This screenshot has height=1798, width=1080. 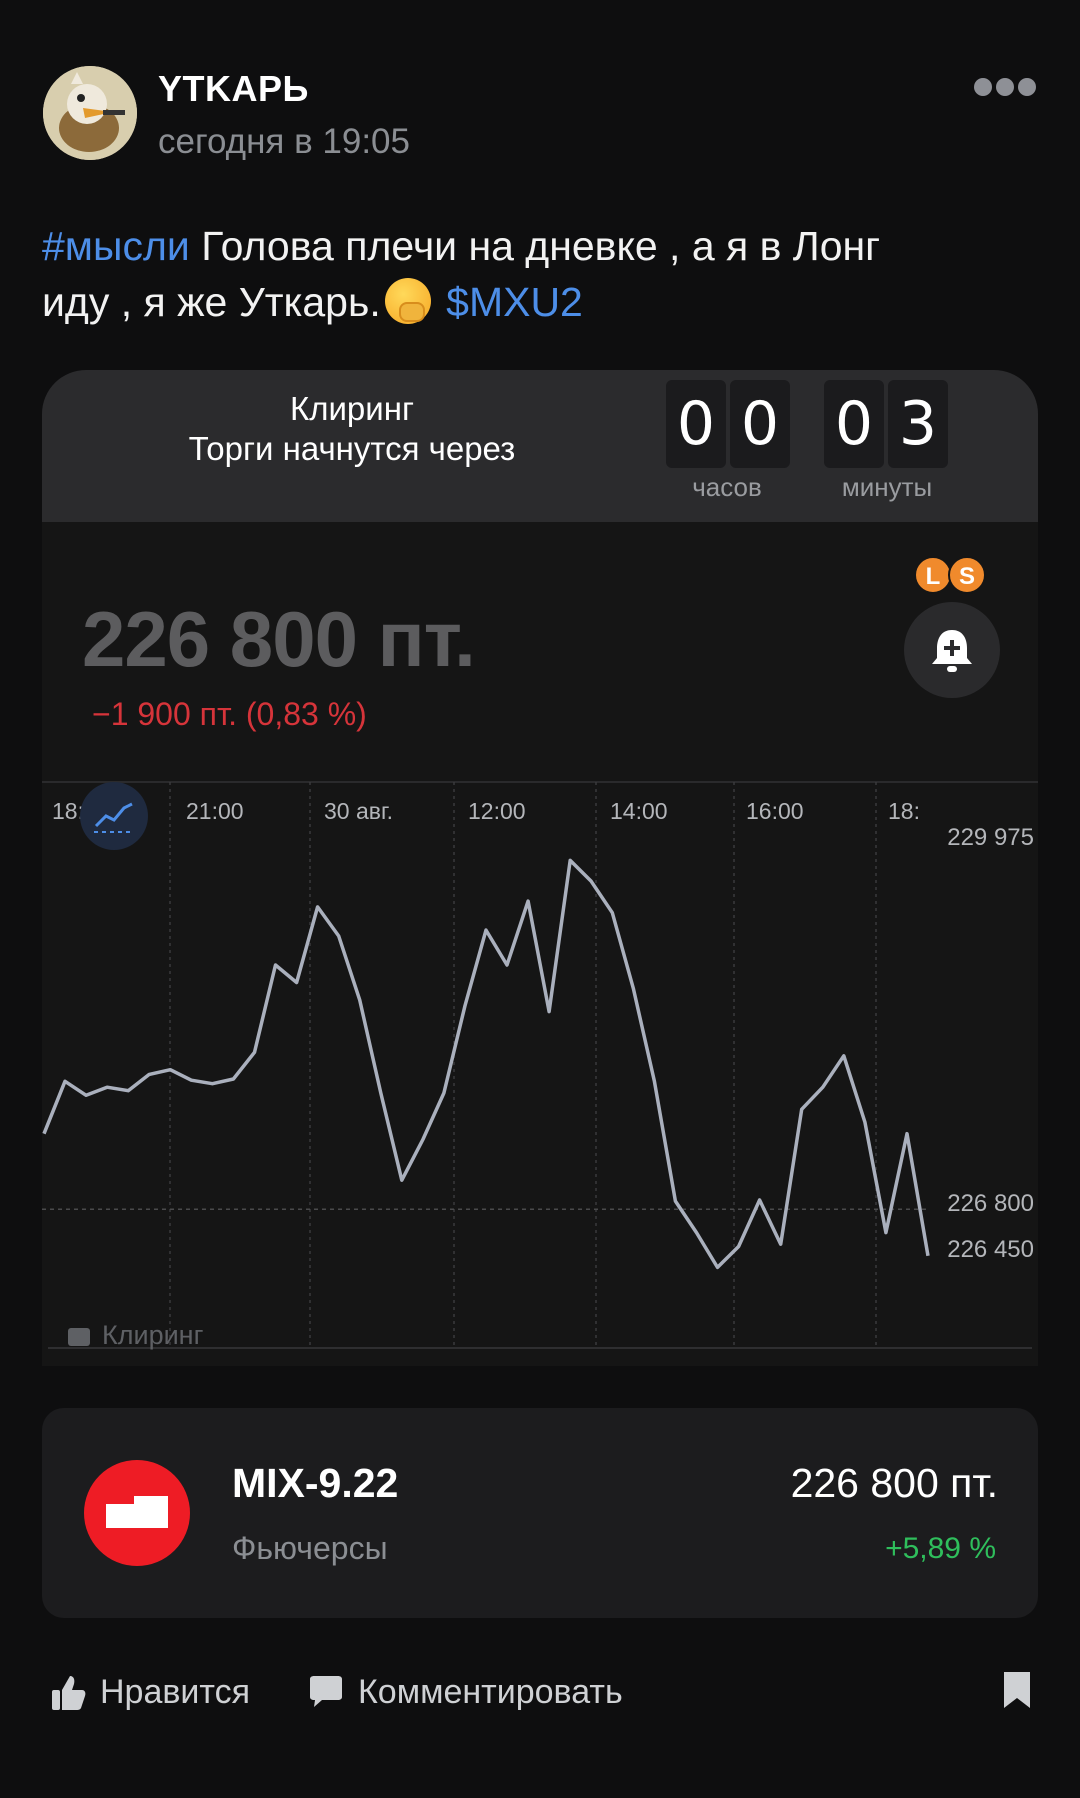 I want to click on instrument-type: Фьючерсы, so click(x=310, y=1548).